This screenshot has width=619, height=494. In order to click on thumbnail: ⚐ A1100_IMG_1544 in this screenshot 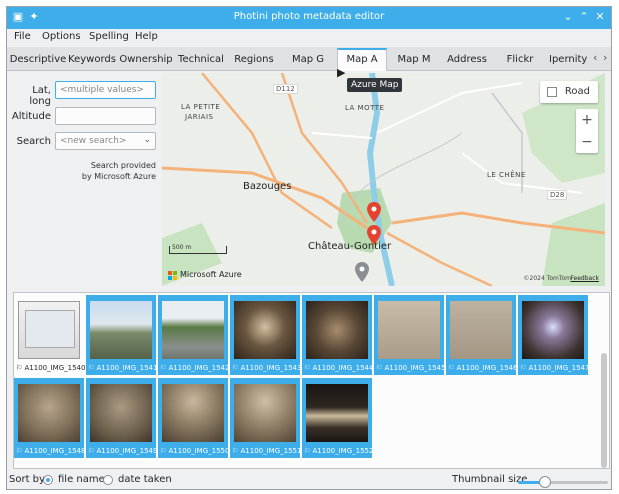, I will do `click(337, 335)`.